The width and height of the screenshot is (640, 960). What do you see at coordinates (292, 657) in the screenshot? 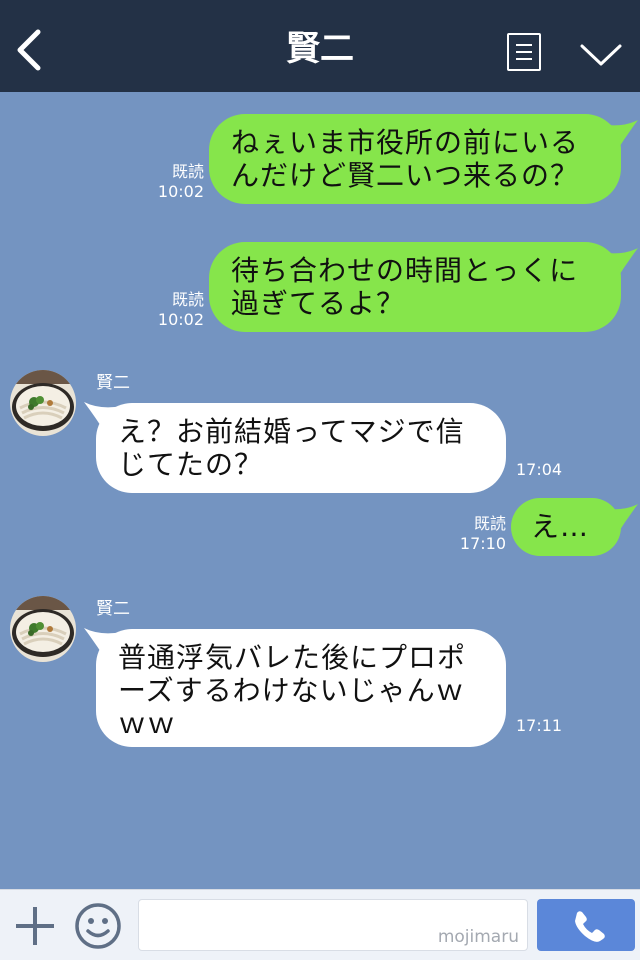
I see `message-line: 普通浮気バレた後にプロポ` at bounding box center [292, 657].